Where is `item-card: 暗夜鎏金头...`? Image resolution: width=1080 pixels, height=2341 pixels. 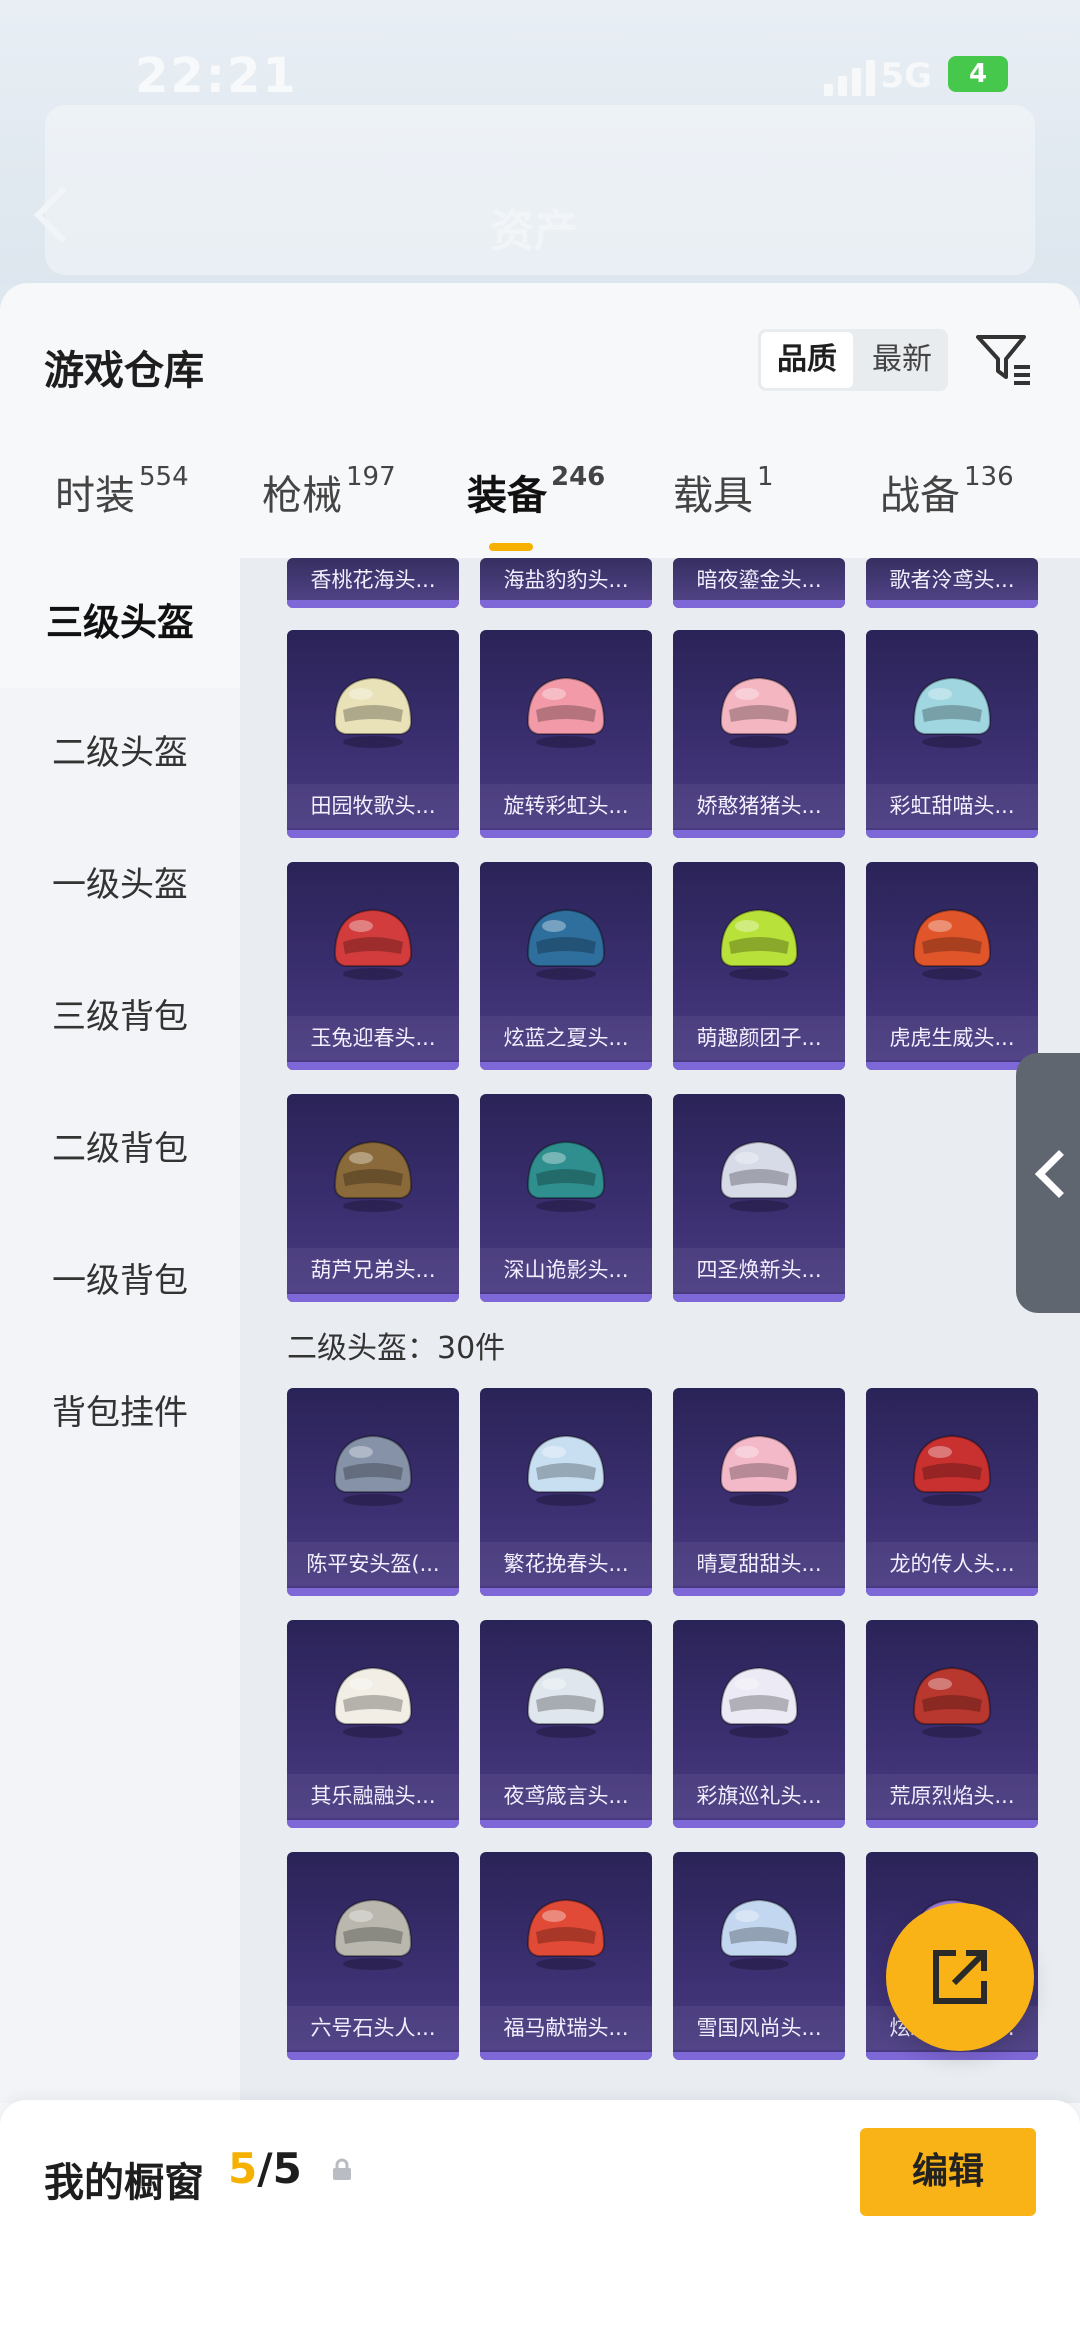
item-card: 暗夜鎏金头... is located at coordinates (759, 583).